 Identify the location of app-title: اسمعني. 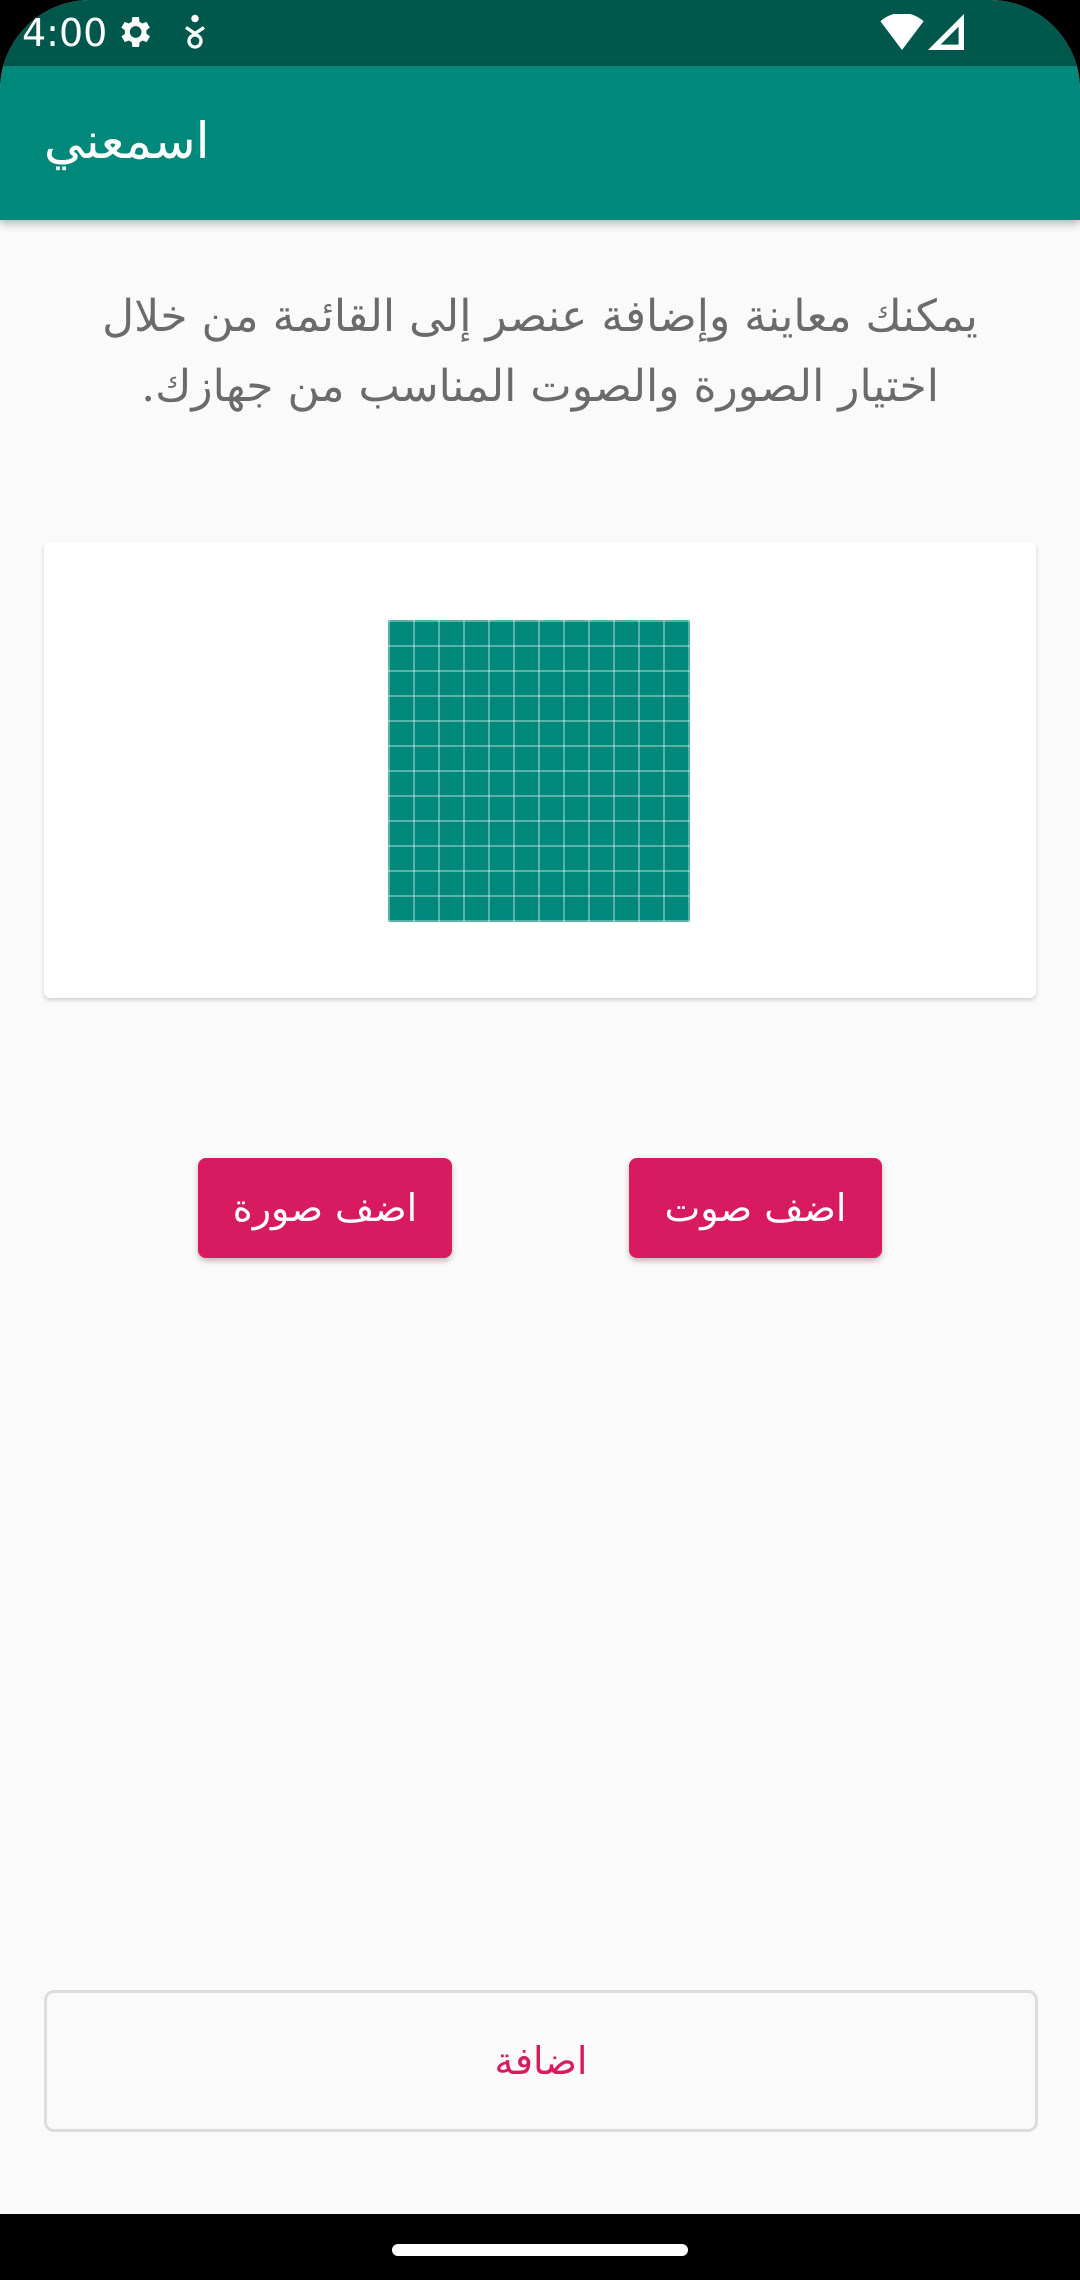
(127, 141).